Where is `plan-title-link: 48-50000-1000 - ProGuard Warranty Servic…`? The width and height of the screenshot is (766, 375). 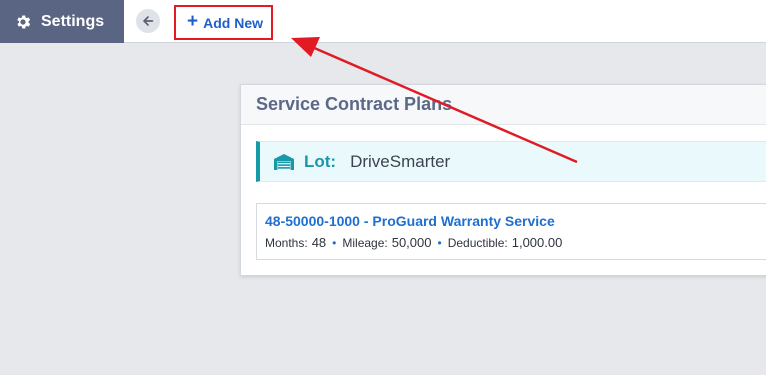
plan-title-link: 48-50000-1000 - ProGuard Warranty Servic… is located at coordinates (410, 221).